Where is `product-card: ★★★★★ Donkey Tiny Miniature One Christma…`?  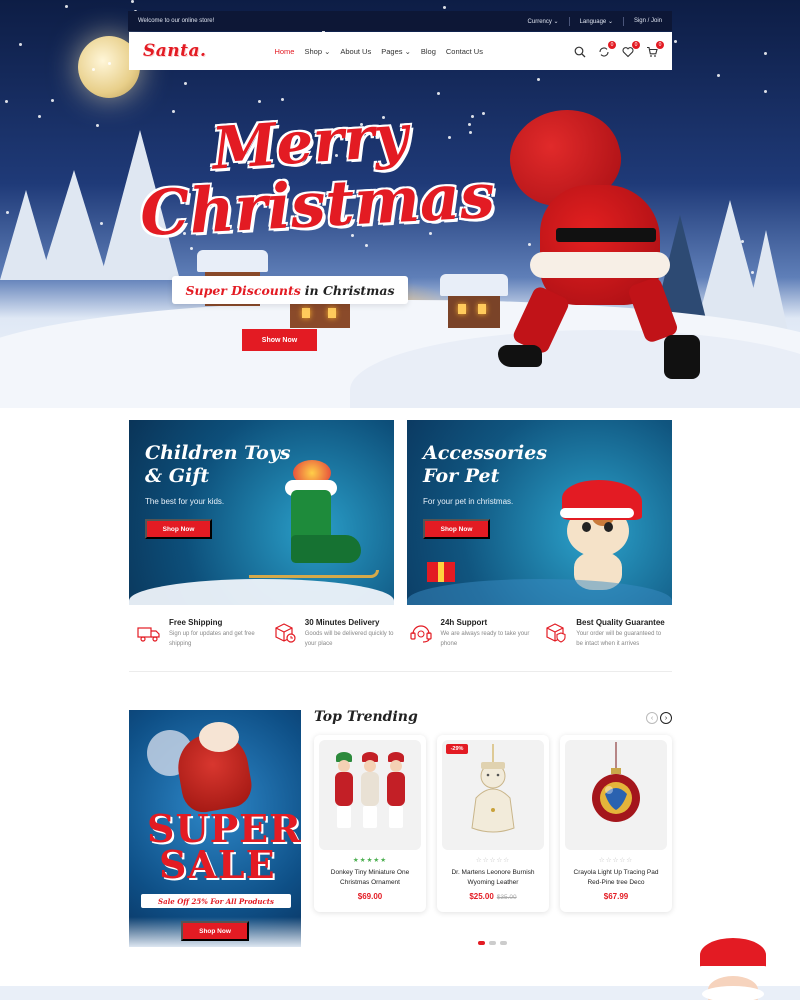 product-card: ★★★★★ Donkey Tiny Miniature One Christma… is located at coordinates (370, 823).